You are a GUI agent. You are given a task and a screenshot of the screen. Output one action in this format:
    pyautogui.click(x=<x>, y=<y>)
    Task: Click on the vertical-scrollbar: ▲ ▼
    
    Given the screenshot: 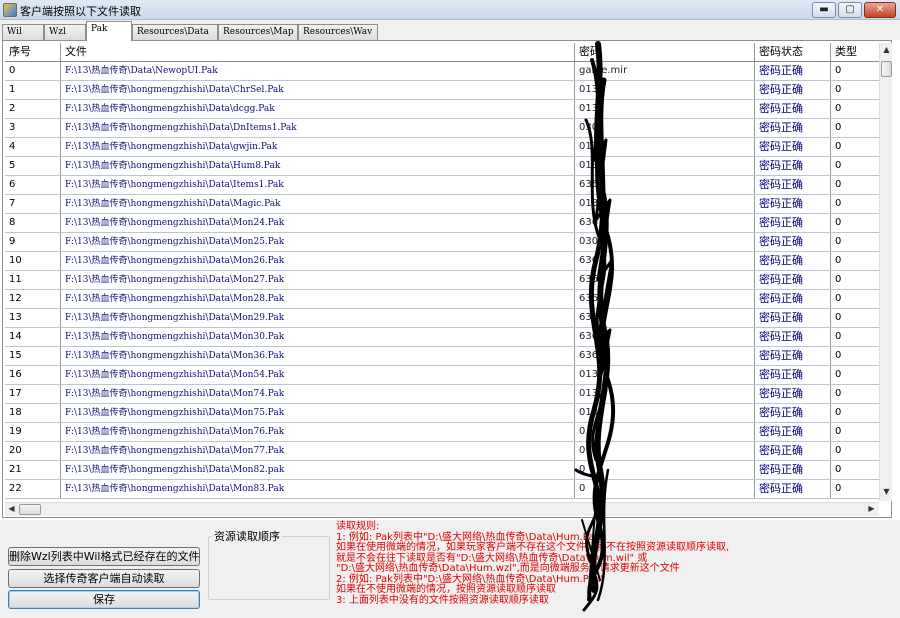 What is the action you would take?
    pyautogui.click(x=885, y=272)
    